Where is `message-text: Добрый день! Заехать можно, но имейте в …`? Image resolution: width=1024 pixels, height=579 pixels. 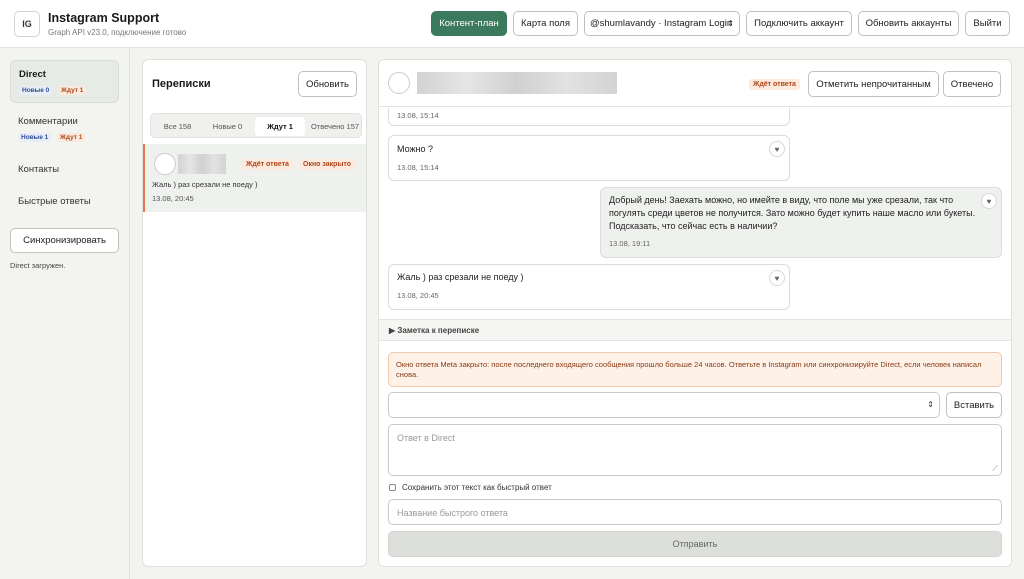
message-text: Добрый день! Заехать можно, но имейте в … is located at coordinates (792, 213).